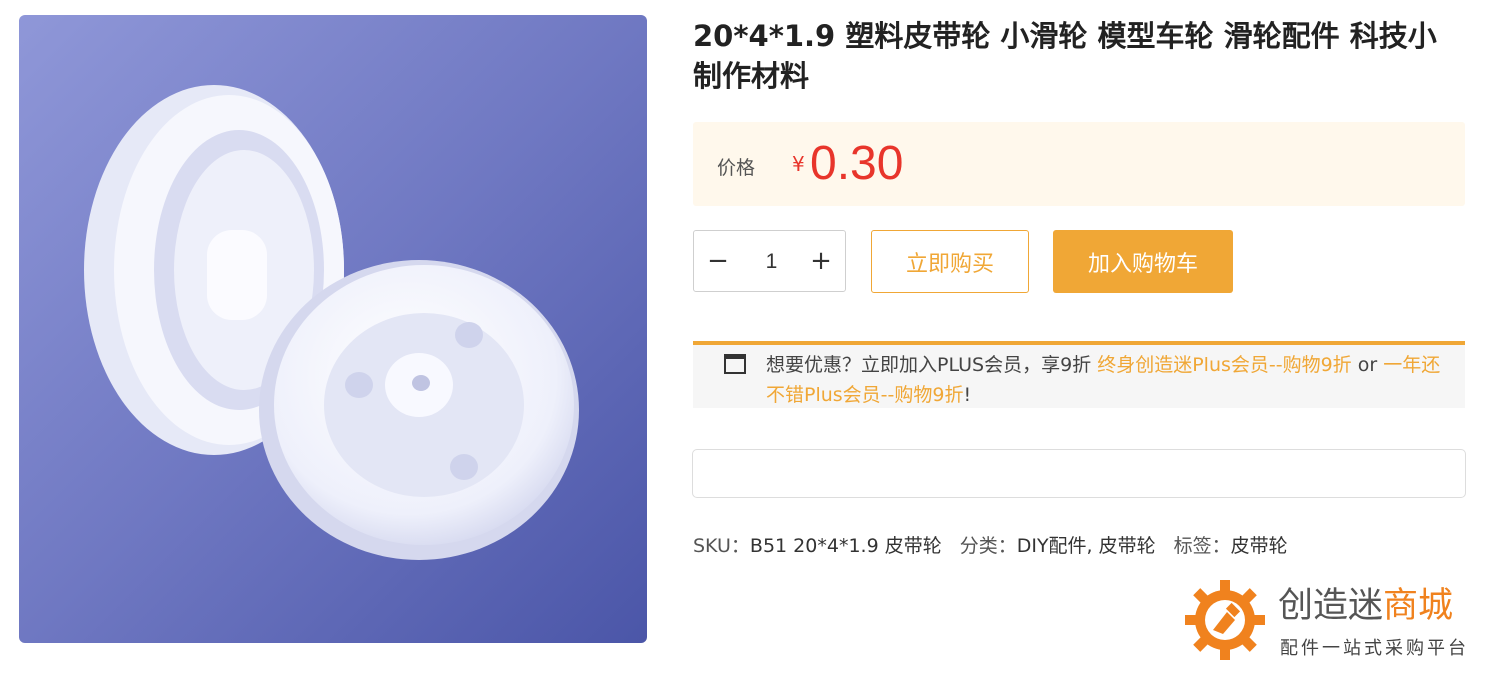 The width and height of the screenshot is (1488, 678). Describe the element at coordinates (857, 163) in the screenshot. I see `price-value: 0.30` at that location.